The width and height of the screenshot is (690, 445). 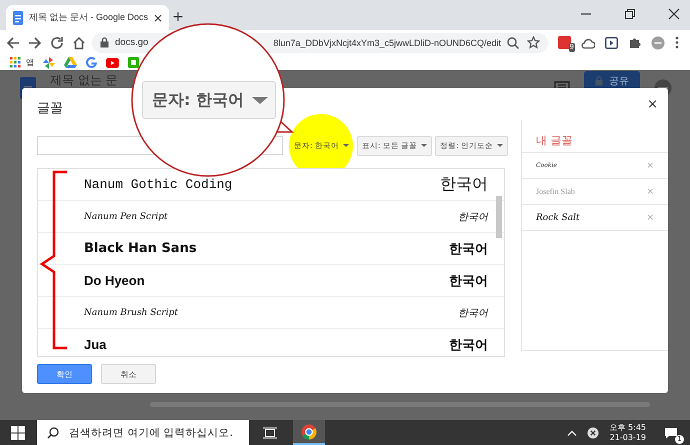 What do you see at coordinates (628, 437) in the screenshot?
I see `clock-date: 21-03-19` at bounding box center [628, 437].